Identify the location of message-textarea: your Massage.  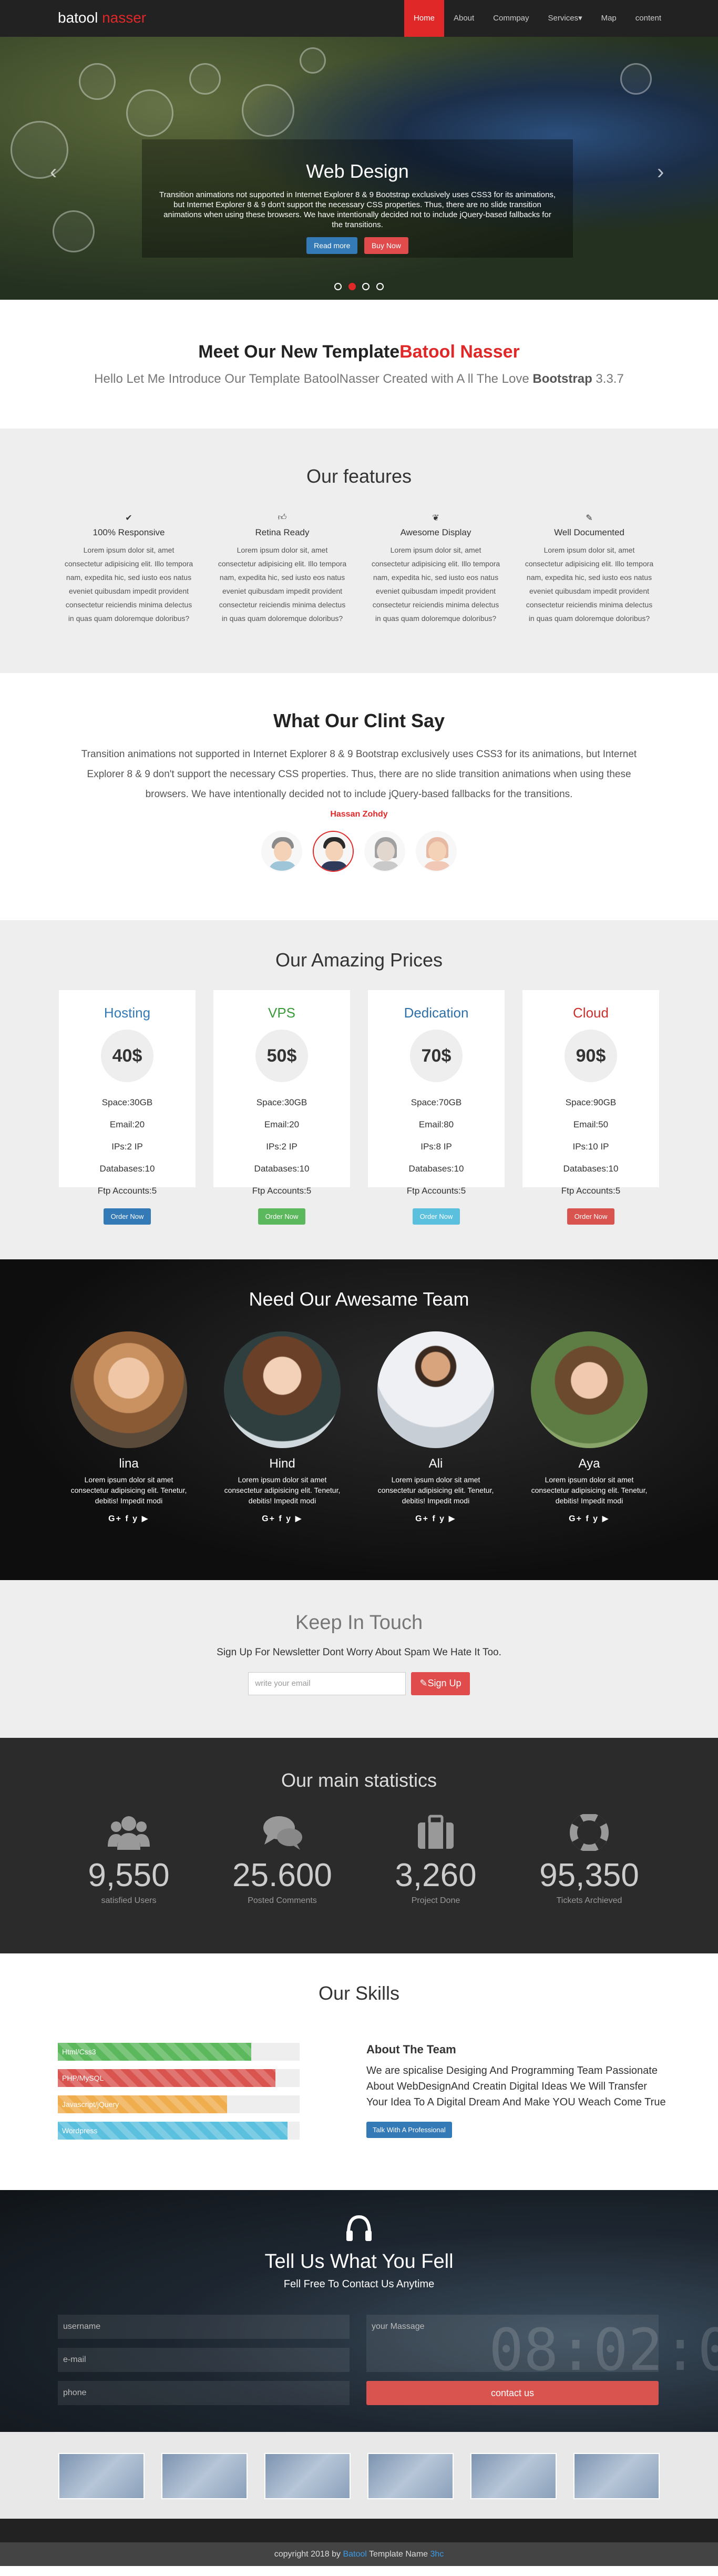
(512, 2344).